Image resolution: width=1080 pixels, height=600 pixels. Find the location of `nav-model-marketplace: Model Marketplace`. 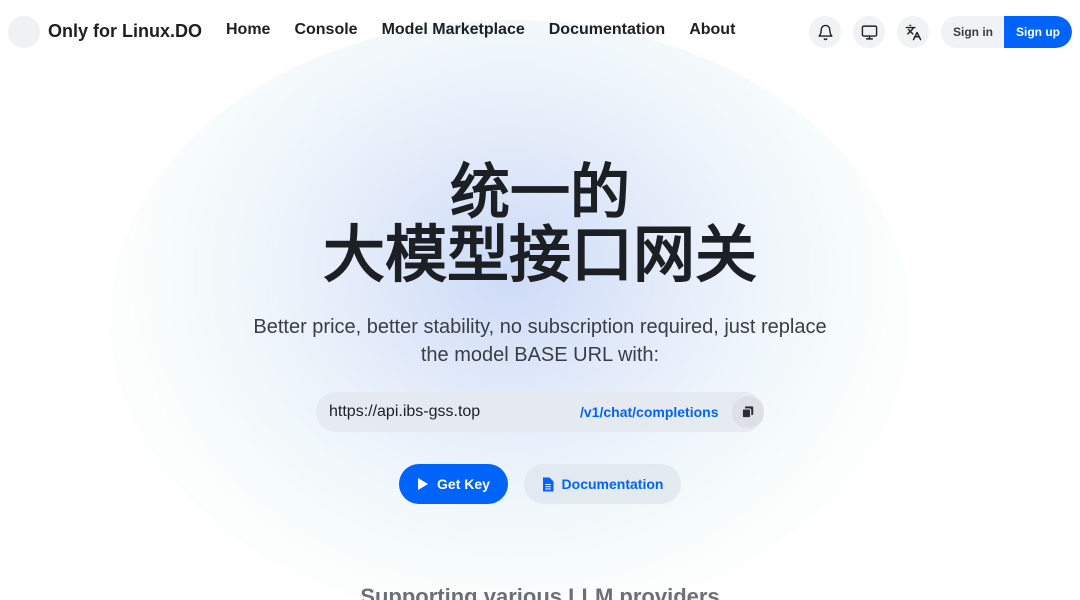

nav-model-marketplace: Model Marketplace is located at coordinates (453, 30).